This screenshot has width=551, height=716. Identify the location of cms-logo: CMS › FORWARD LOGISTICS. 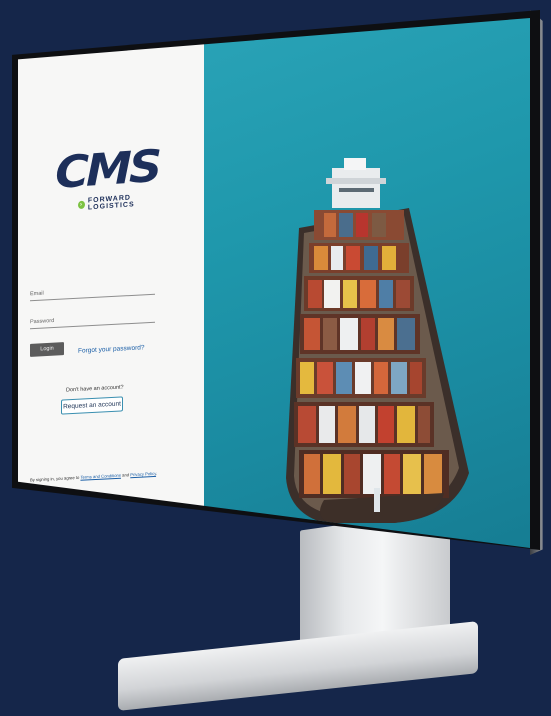
(111, 176).